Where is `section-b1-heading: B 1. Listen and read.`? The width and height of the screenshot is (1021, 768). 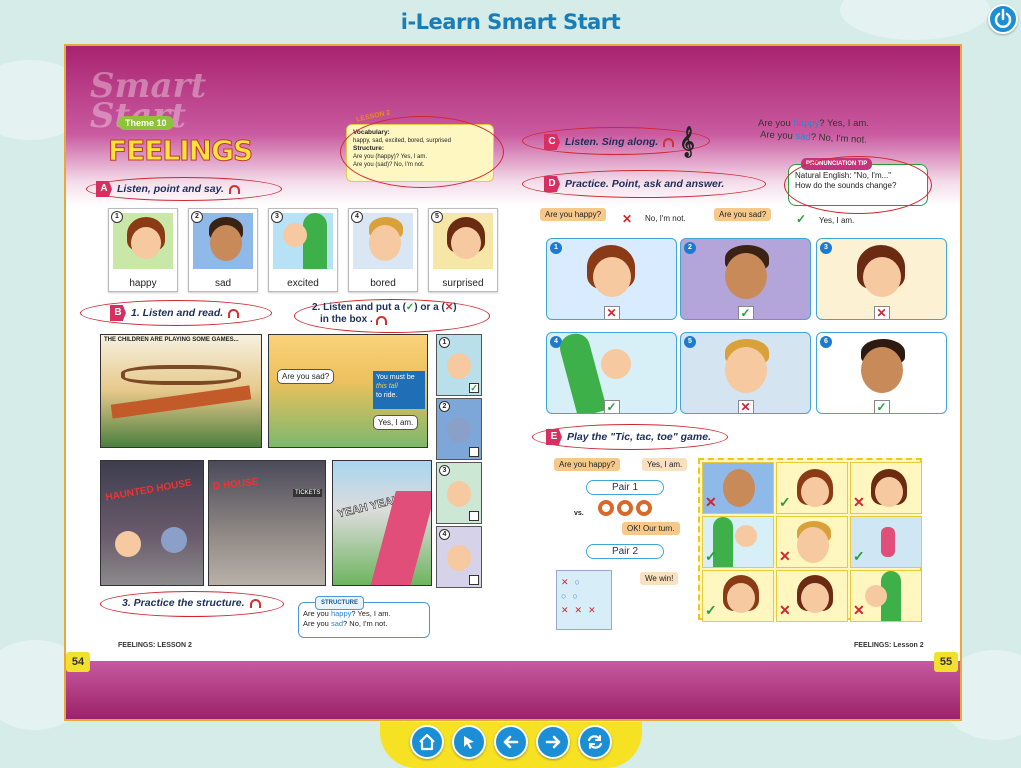 section-b1-heading: B 1. Listen and read. is located at coordinates (175, 313).